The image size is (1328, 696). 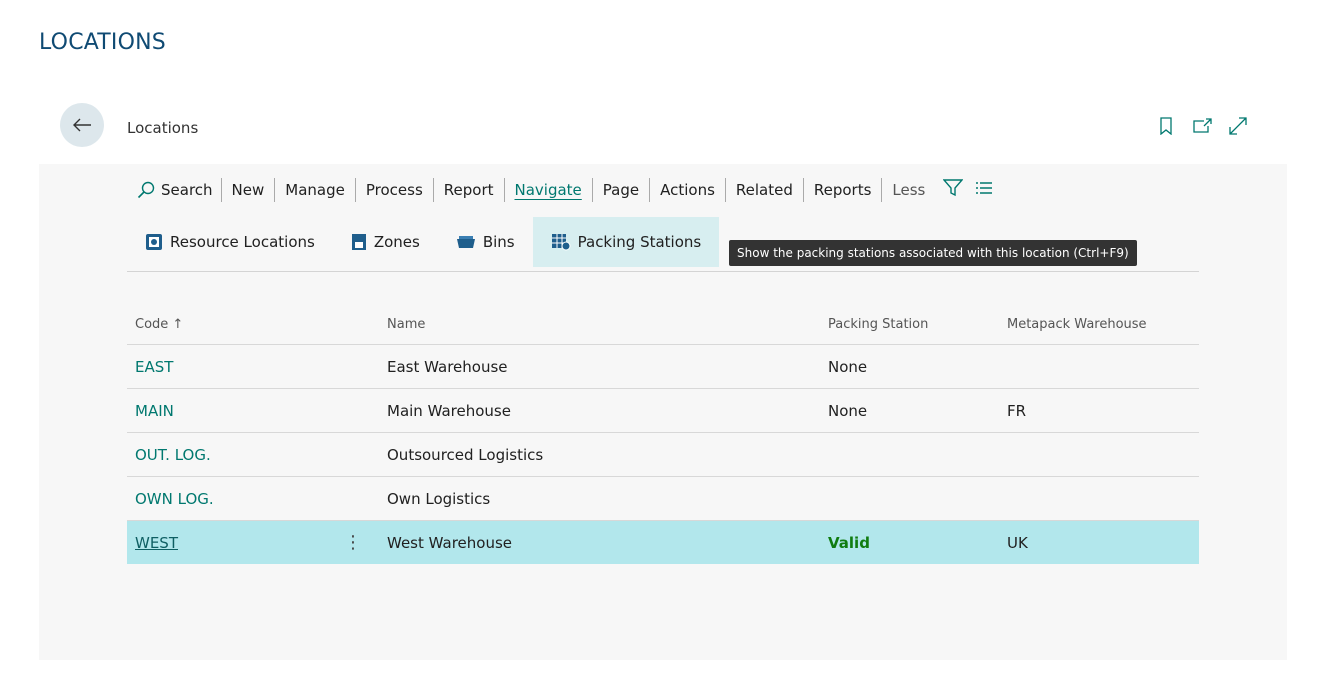 What do you see at coordinates (1017, 410) in the screenshot?
I see `metapack-warehouse-value: FR` at bounding box center [1017, 410].